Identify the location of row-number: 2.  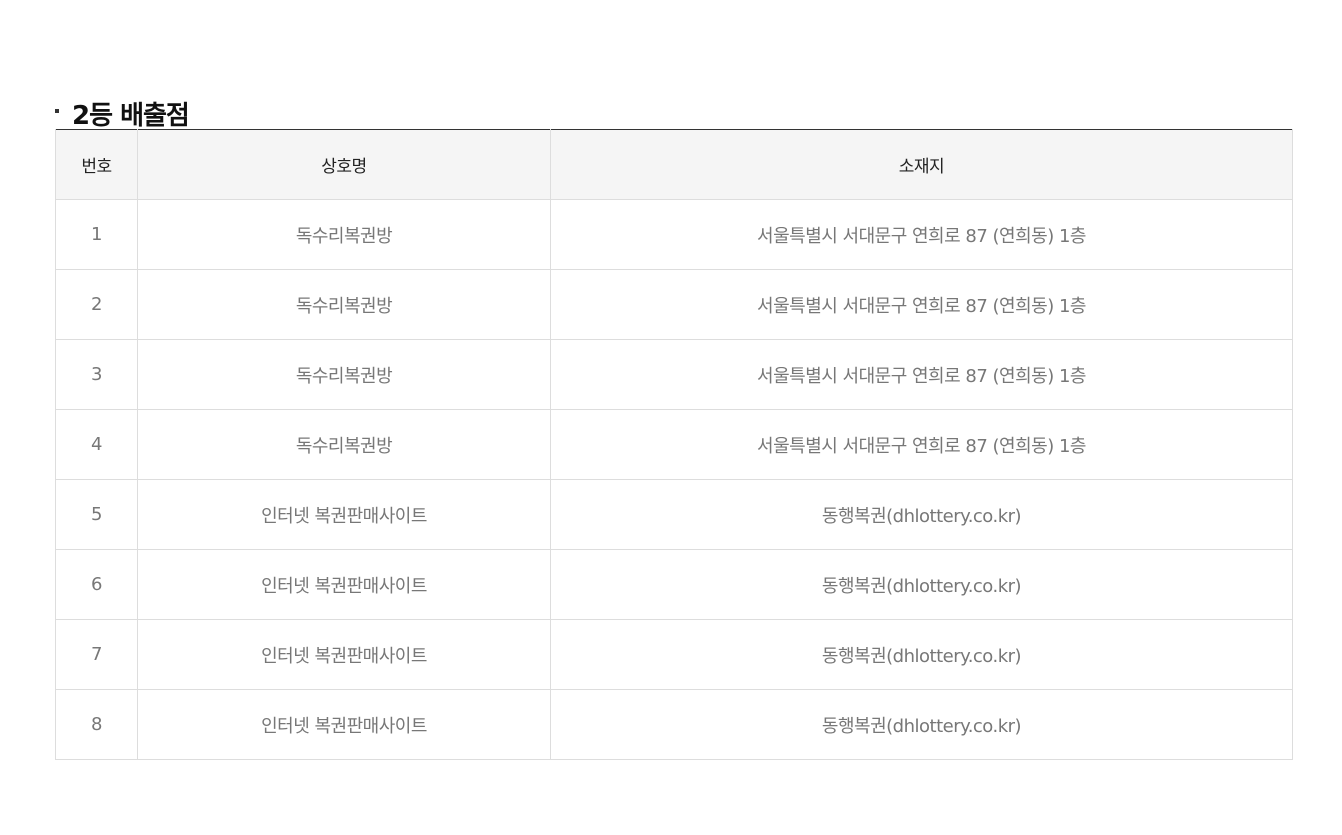
(96, 304).